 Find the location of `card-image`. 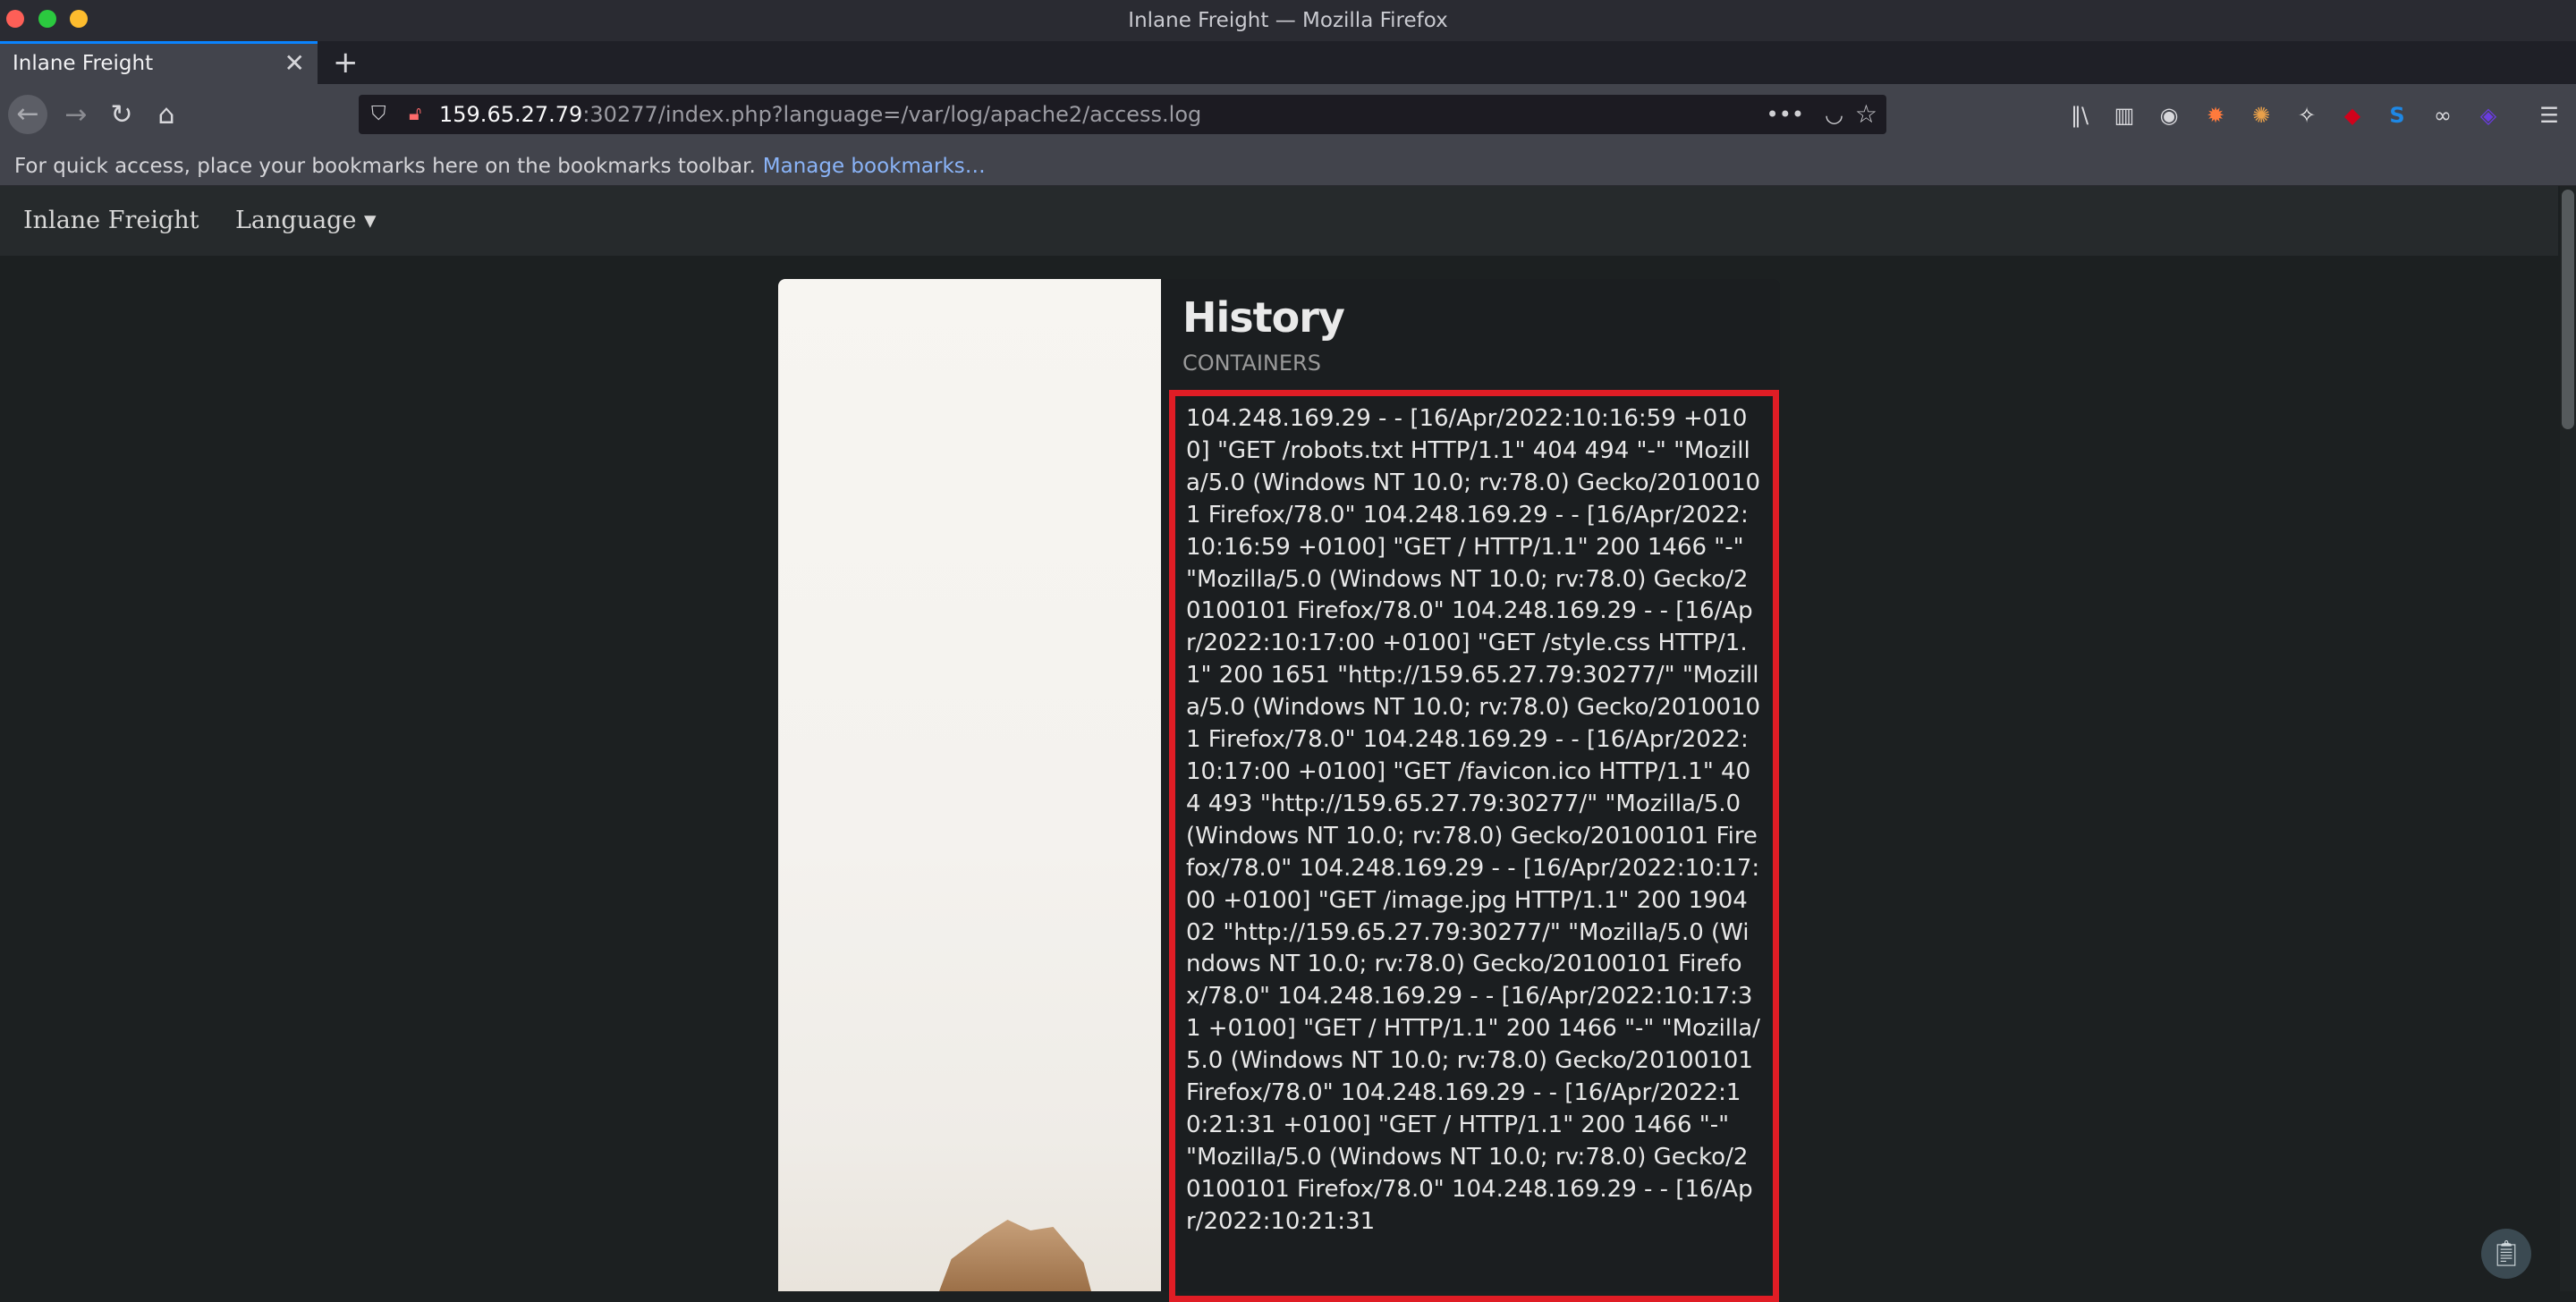

card-image is located at coordinates (969, 785).